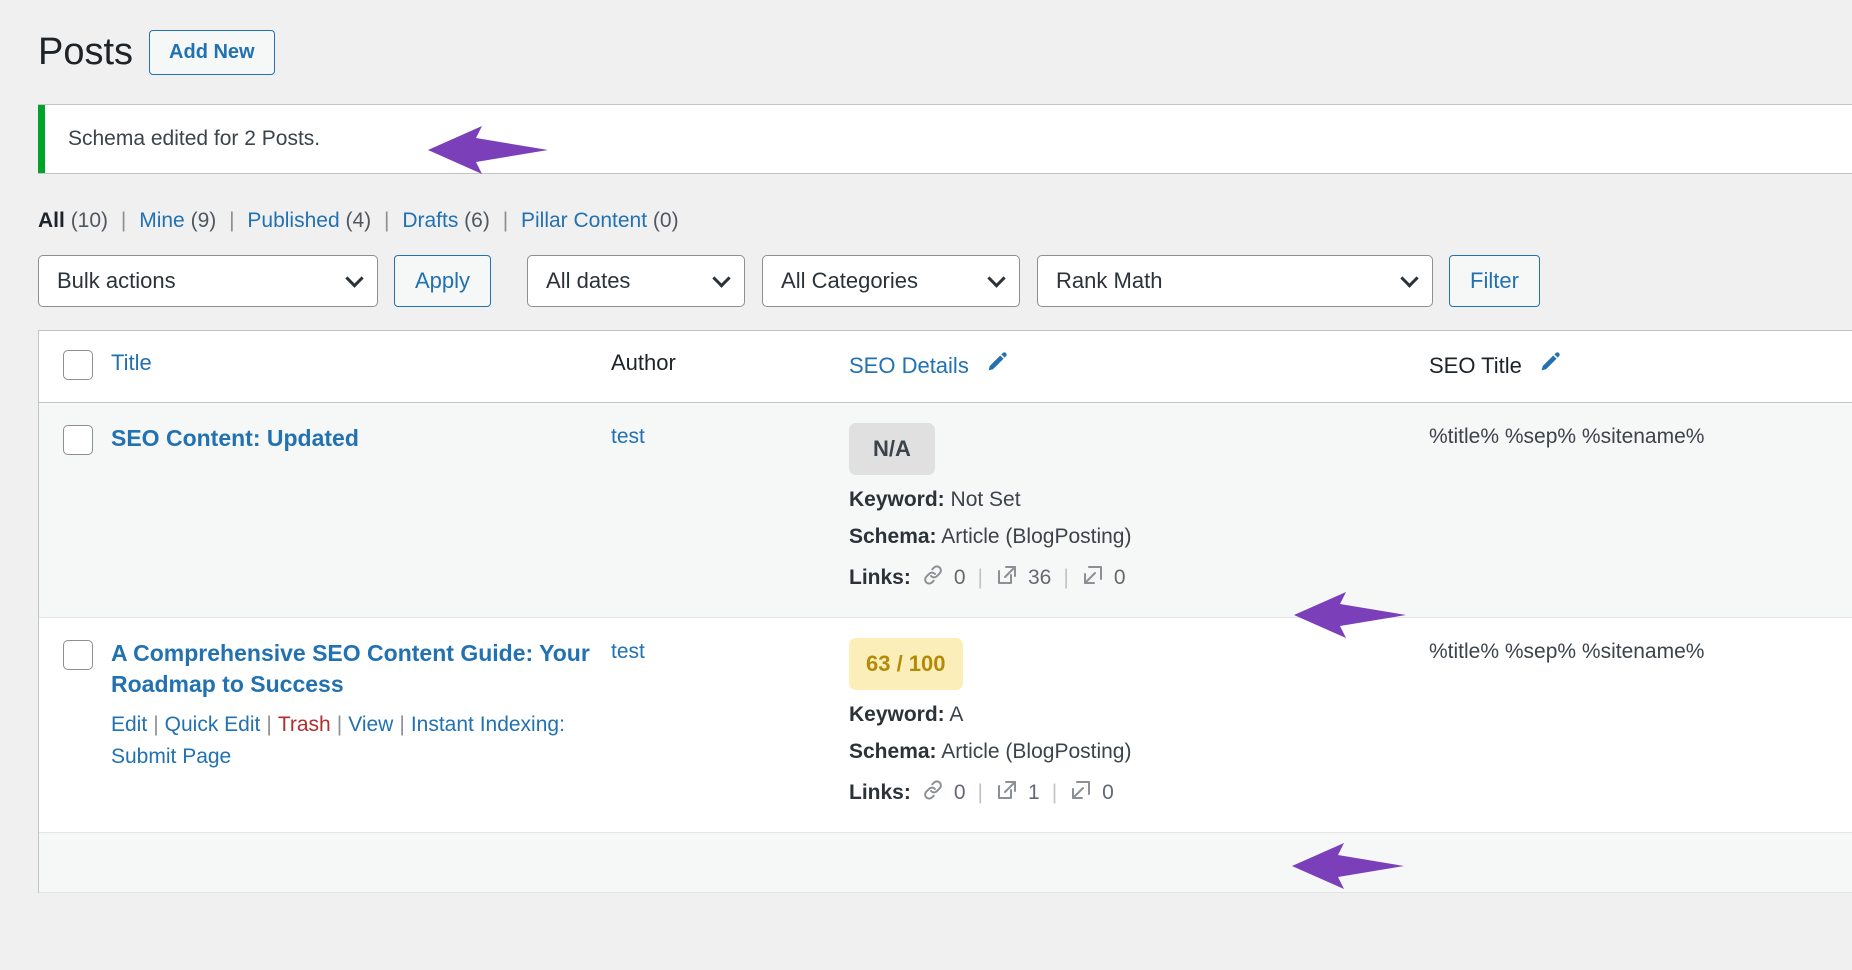 This screenshot has height=970, width=1852. Describe the element at coordinates (956, 714) in the screenshot. I see `keyword-value: A` at that location.